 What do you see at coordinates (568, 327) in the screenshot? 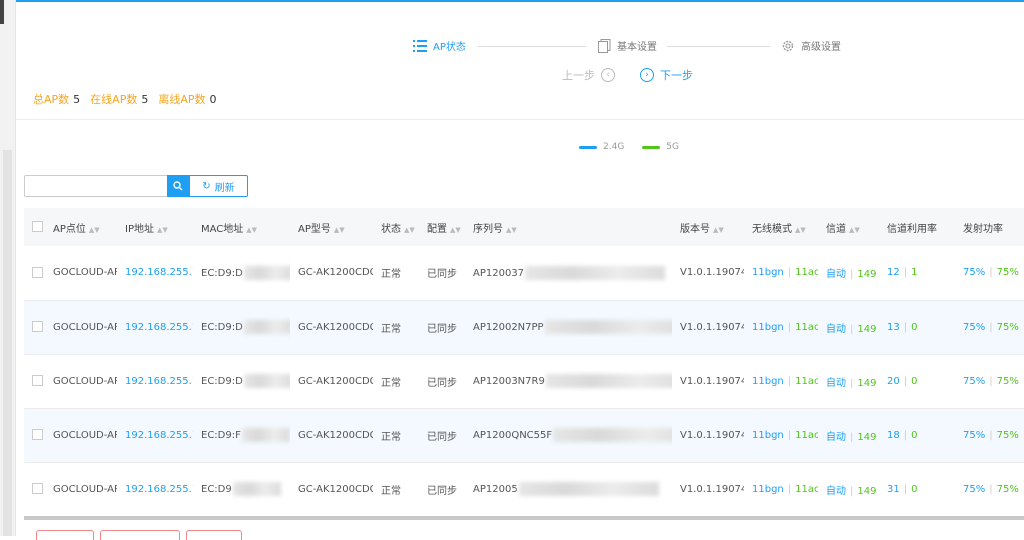
I see `cell-serial: AP12002N7PP` at bounding box center [568, 327].